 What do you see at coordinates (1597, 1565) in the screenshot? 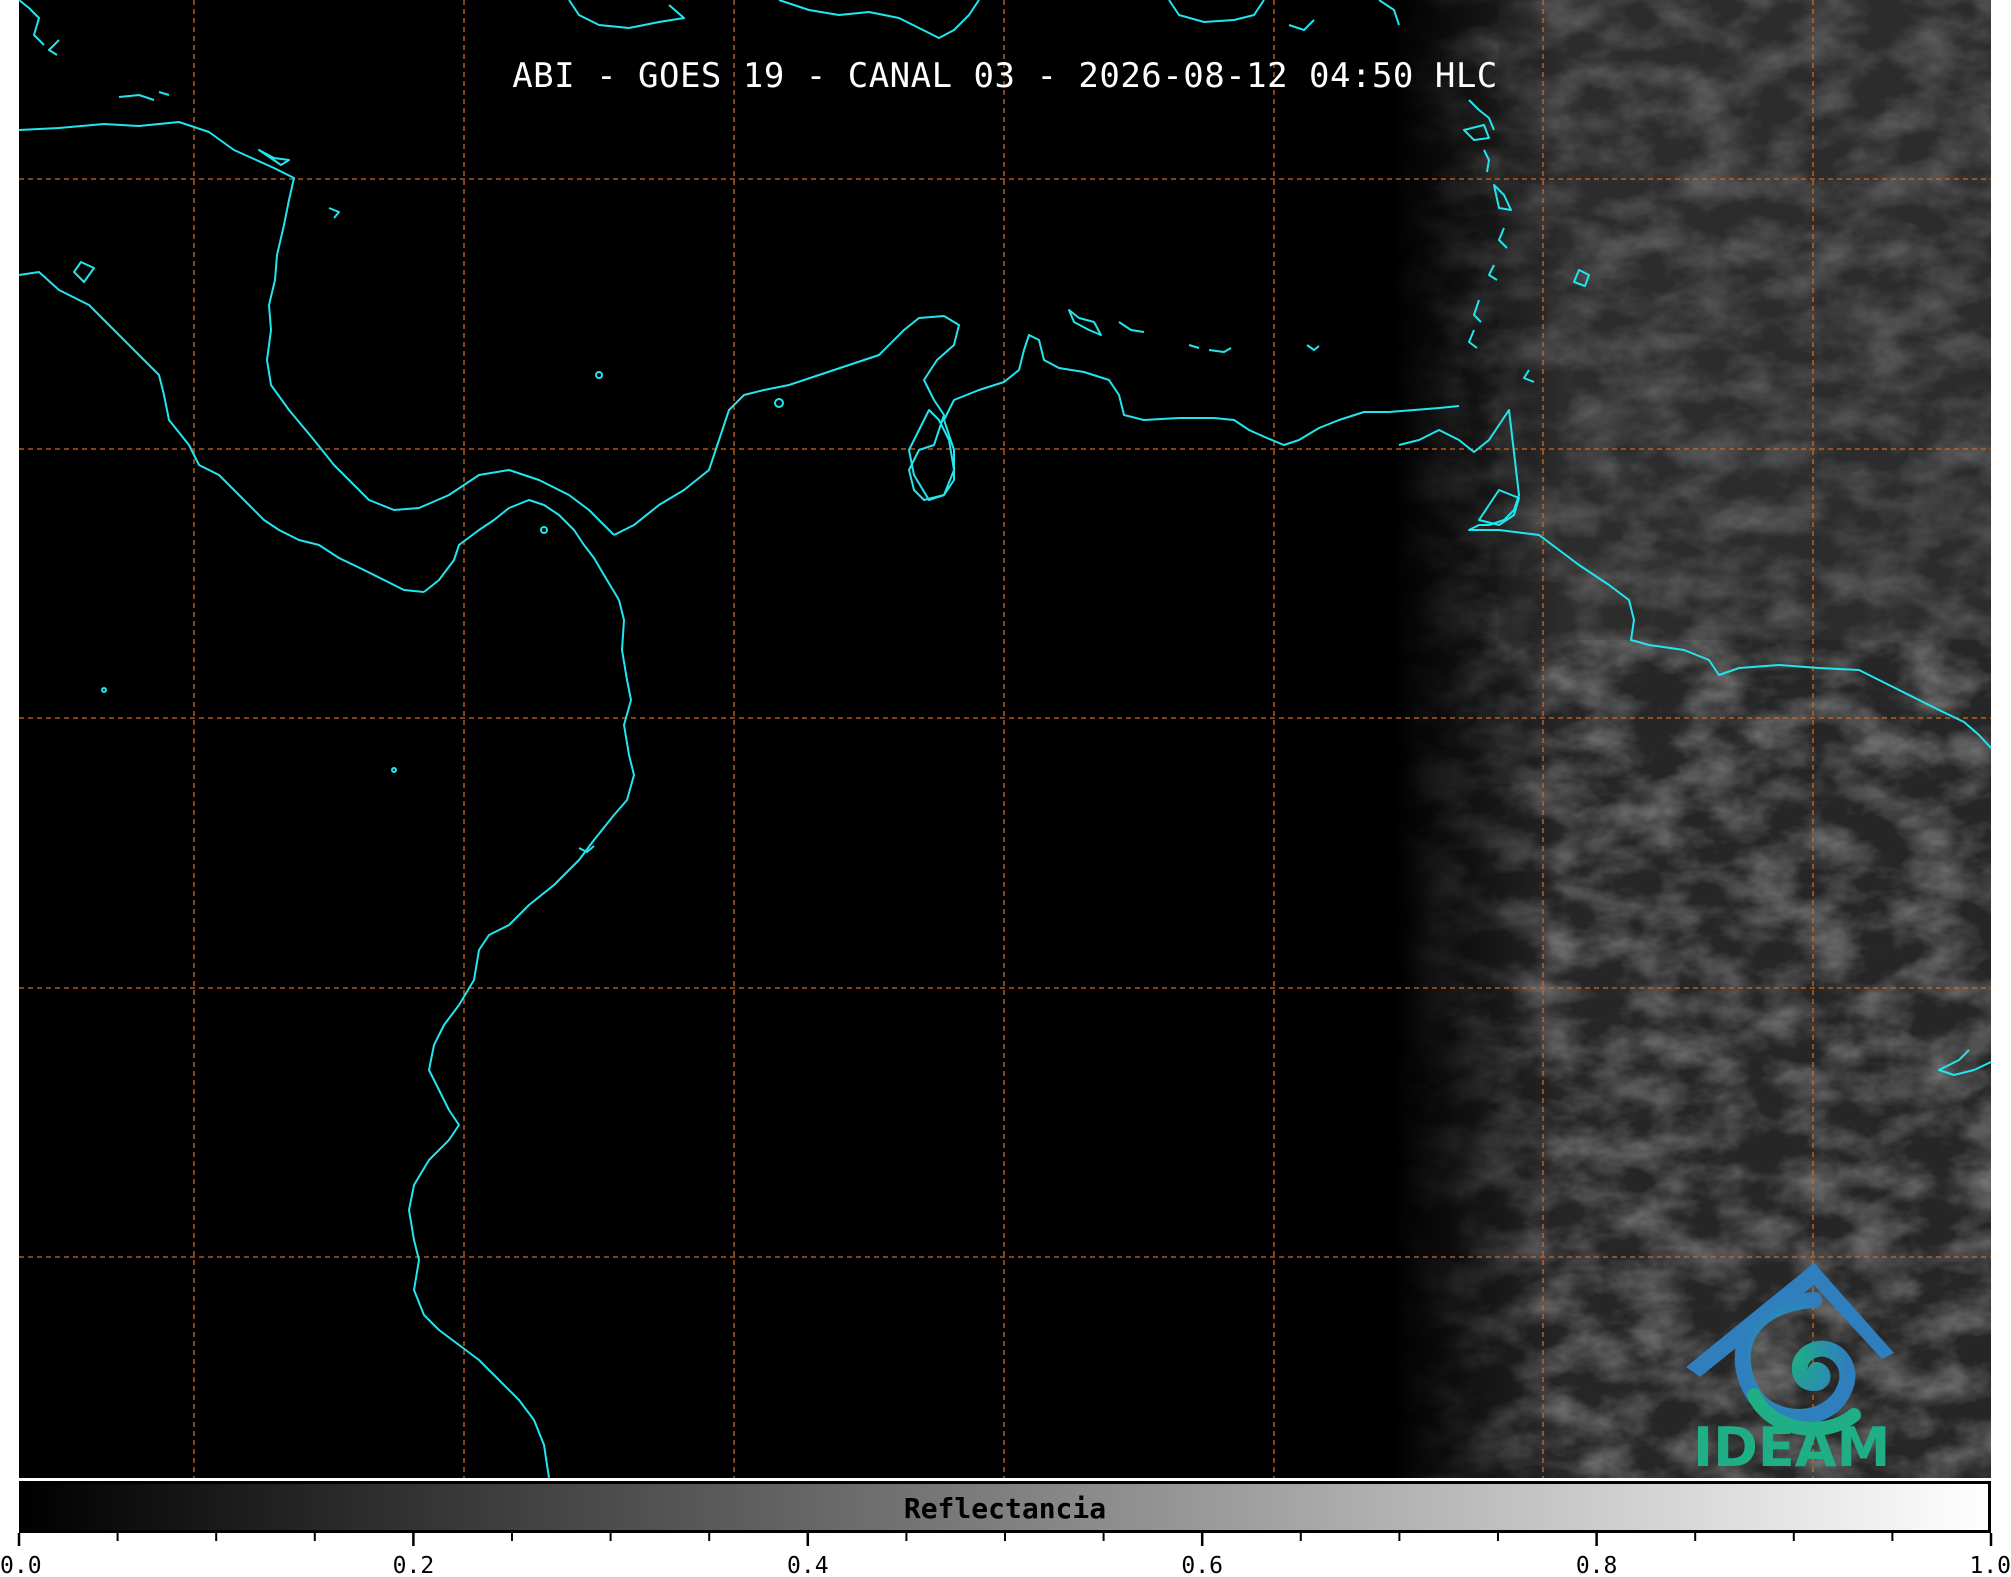
I see `colorbar-tick-label: 0.8` at bounding box center [1597, 1565].